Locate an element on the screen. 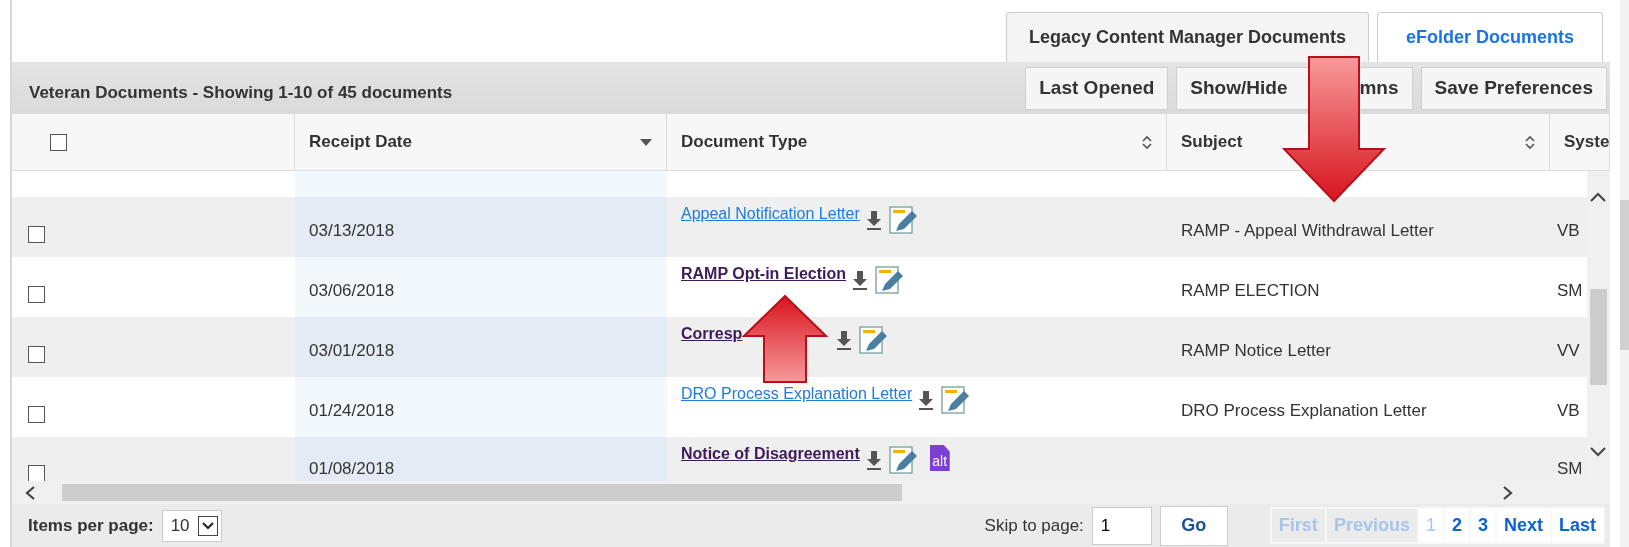 This screenshot has height=547, width=1629. go-button: Go is located at coordinates (1193, 525).